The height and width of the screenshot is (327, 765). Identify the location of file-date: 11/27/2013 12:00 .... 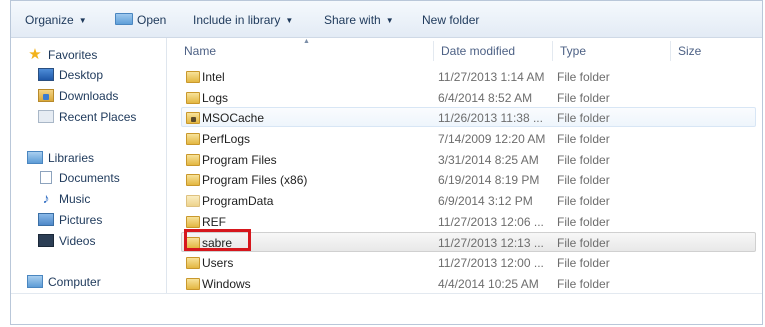
(491, 263).